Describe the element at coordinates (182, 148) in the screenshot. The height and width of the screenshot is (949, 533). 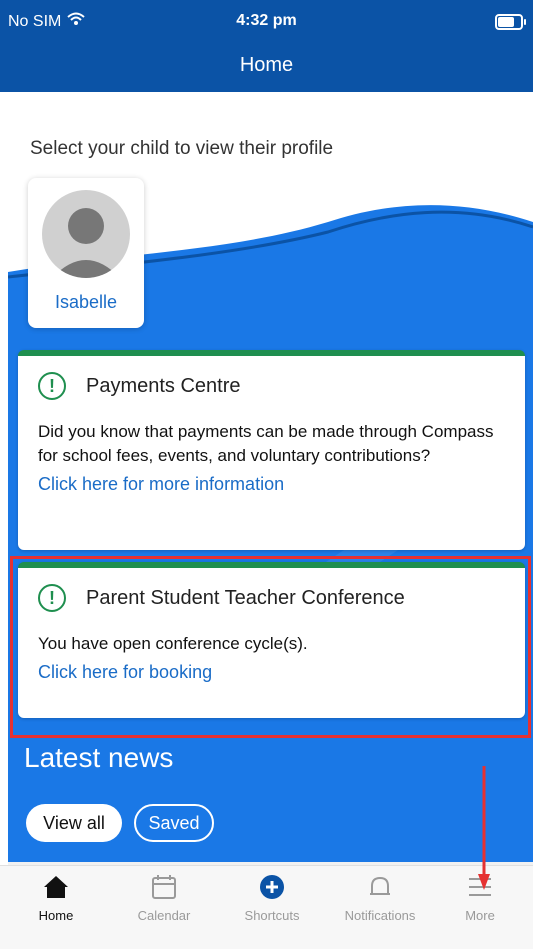
I see `select-child-label: Select your child to view their profile` at that location.